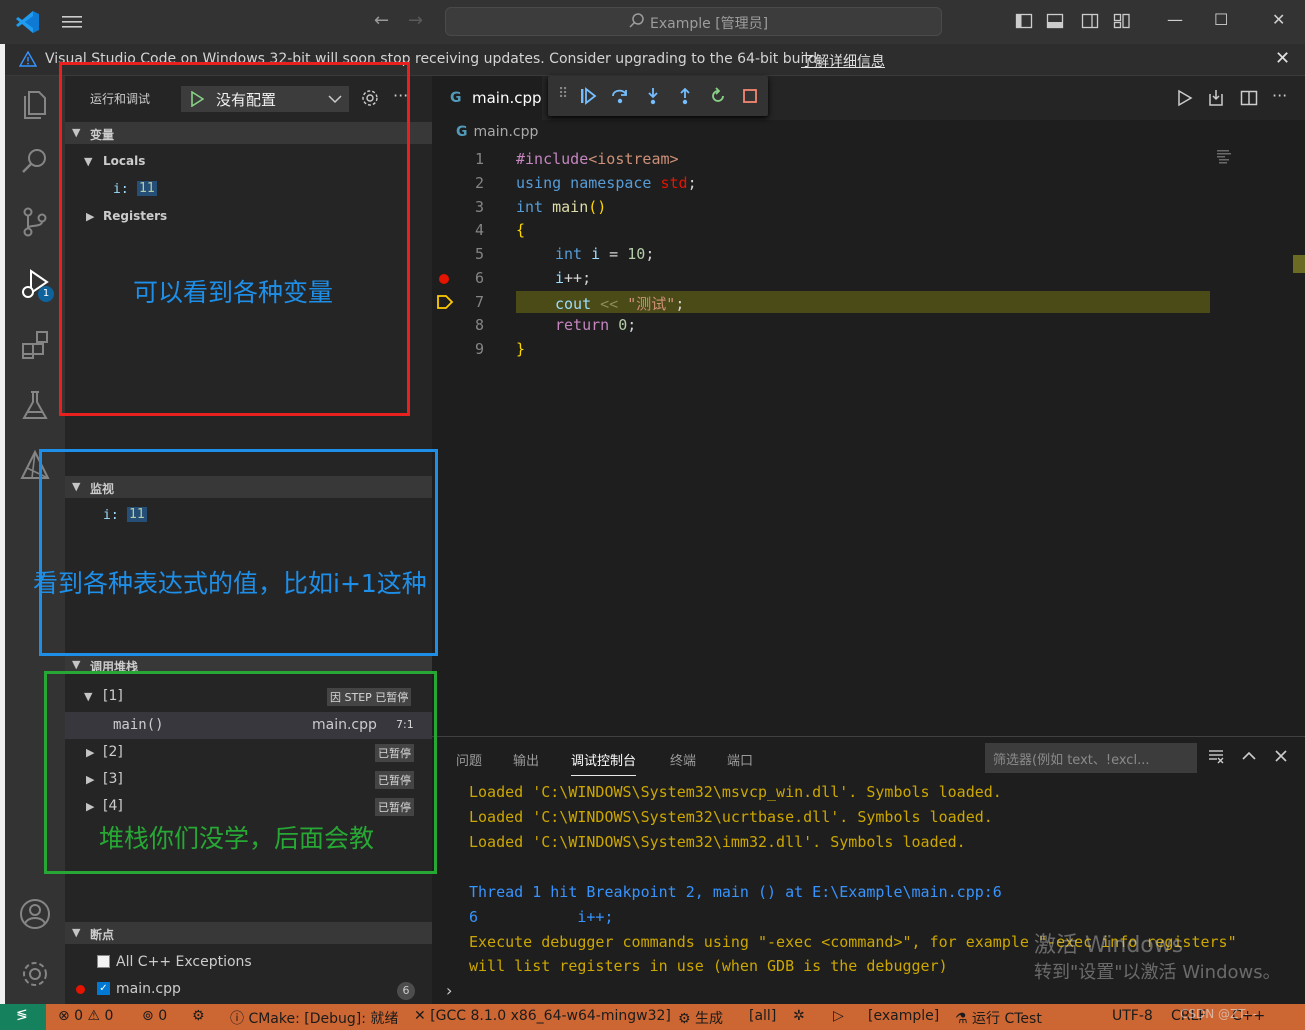 This screenshot has height=1030, width=1305. I want to click on panel-tab-terminal: 终端, so click(683, 759).